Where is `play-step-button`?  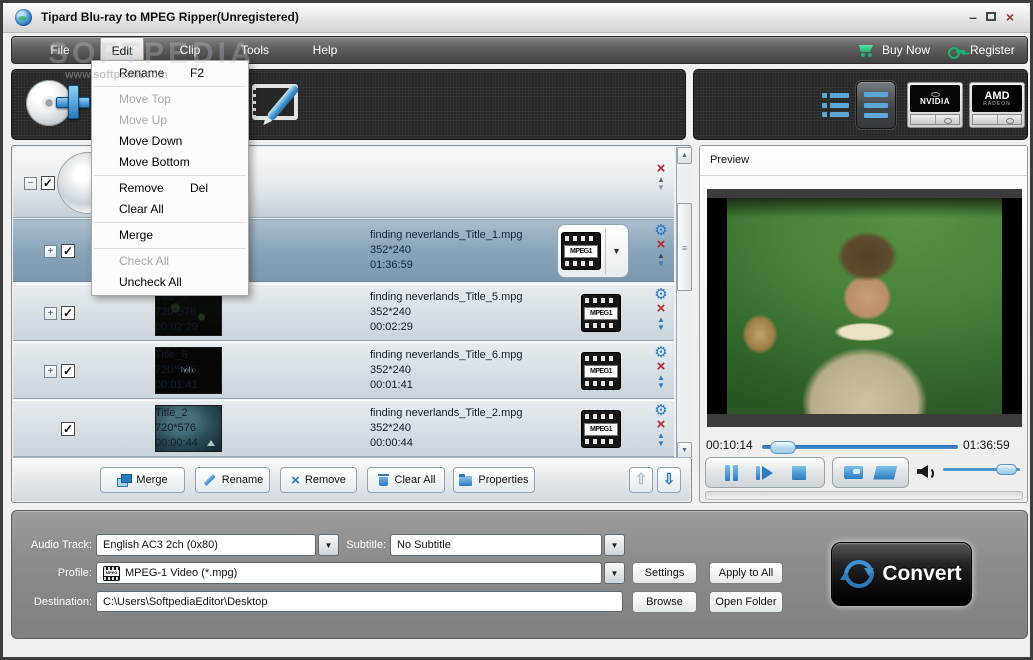 play-step-button is located at coordinates (764, 472).